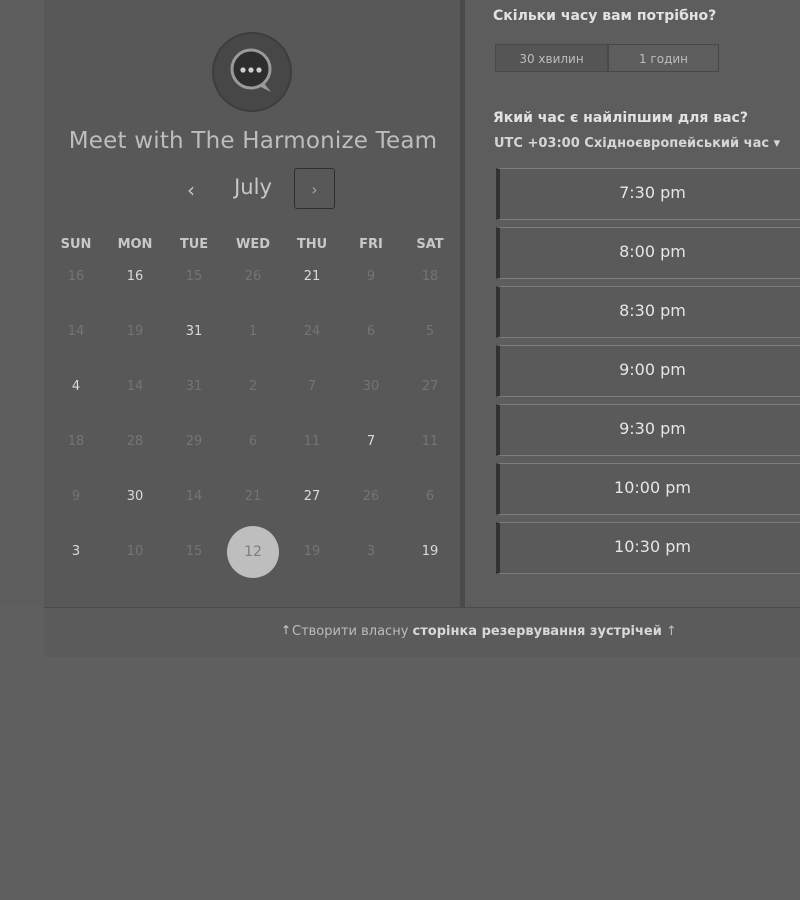  Describe the element at coordinates (286, 630) in the screenshot. I see `arrow-up-icon: ↑` at that location.